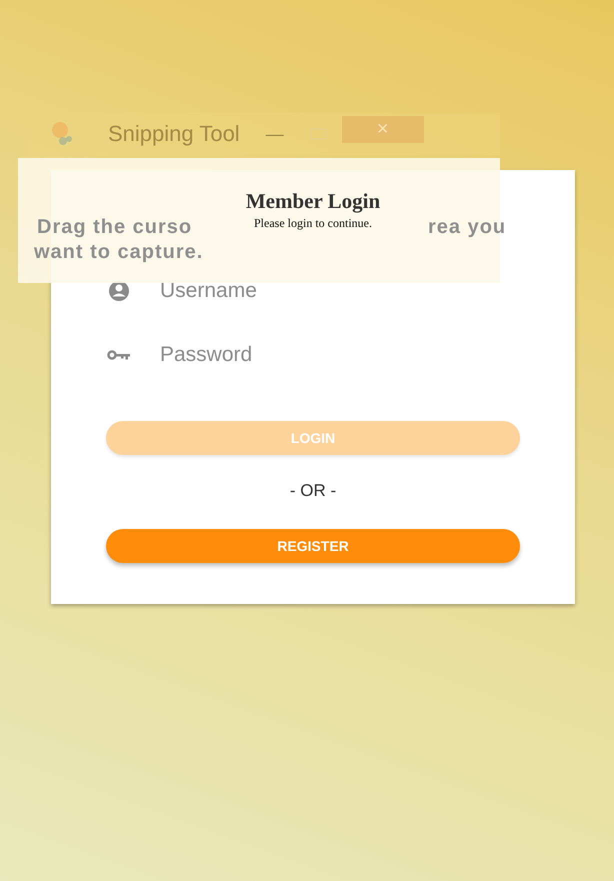  I want to click on minimize-button: —, so click(275, 134).